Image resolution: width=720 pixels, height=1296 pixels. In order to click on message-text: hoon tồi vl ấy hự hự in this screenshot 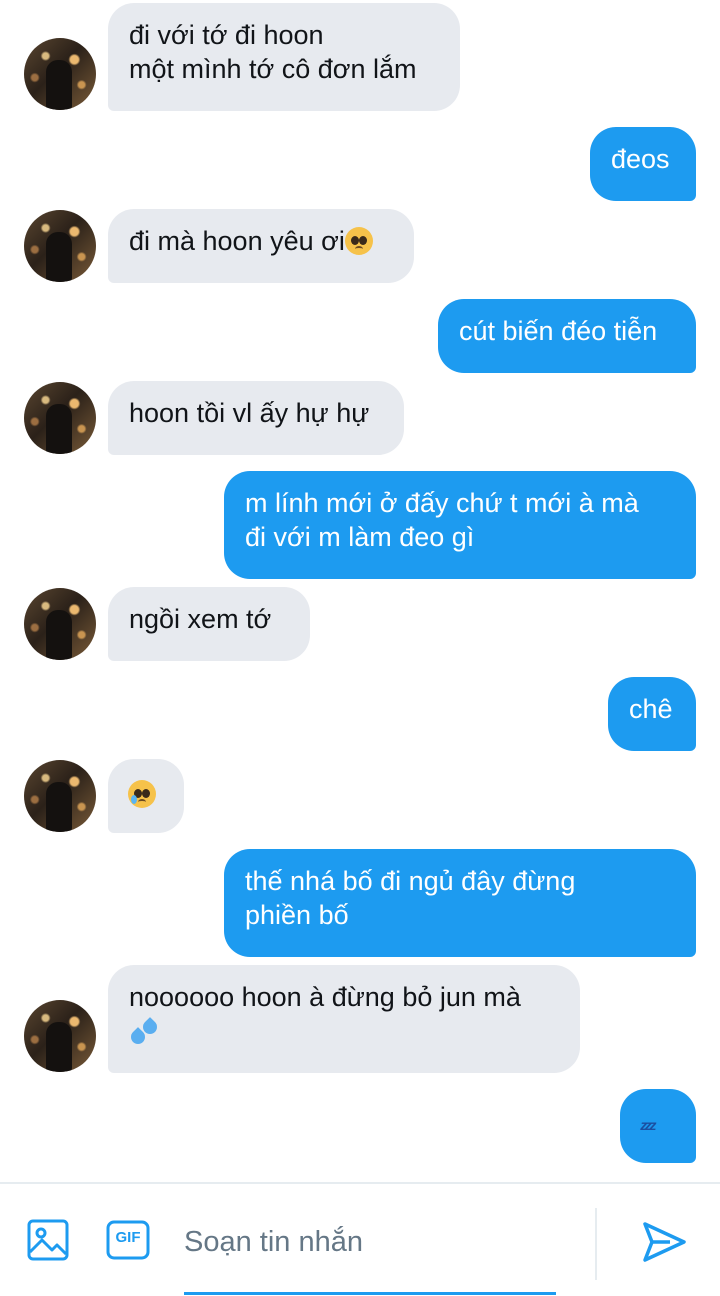, I will do `click(249, 413)`.